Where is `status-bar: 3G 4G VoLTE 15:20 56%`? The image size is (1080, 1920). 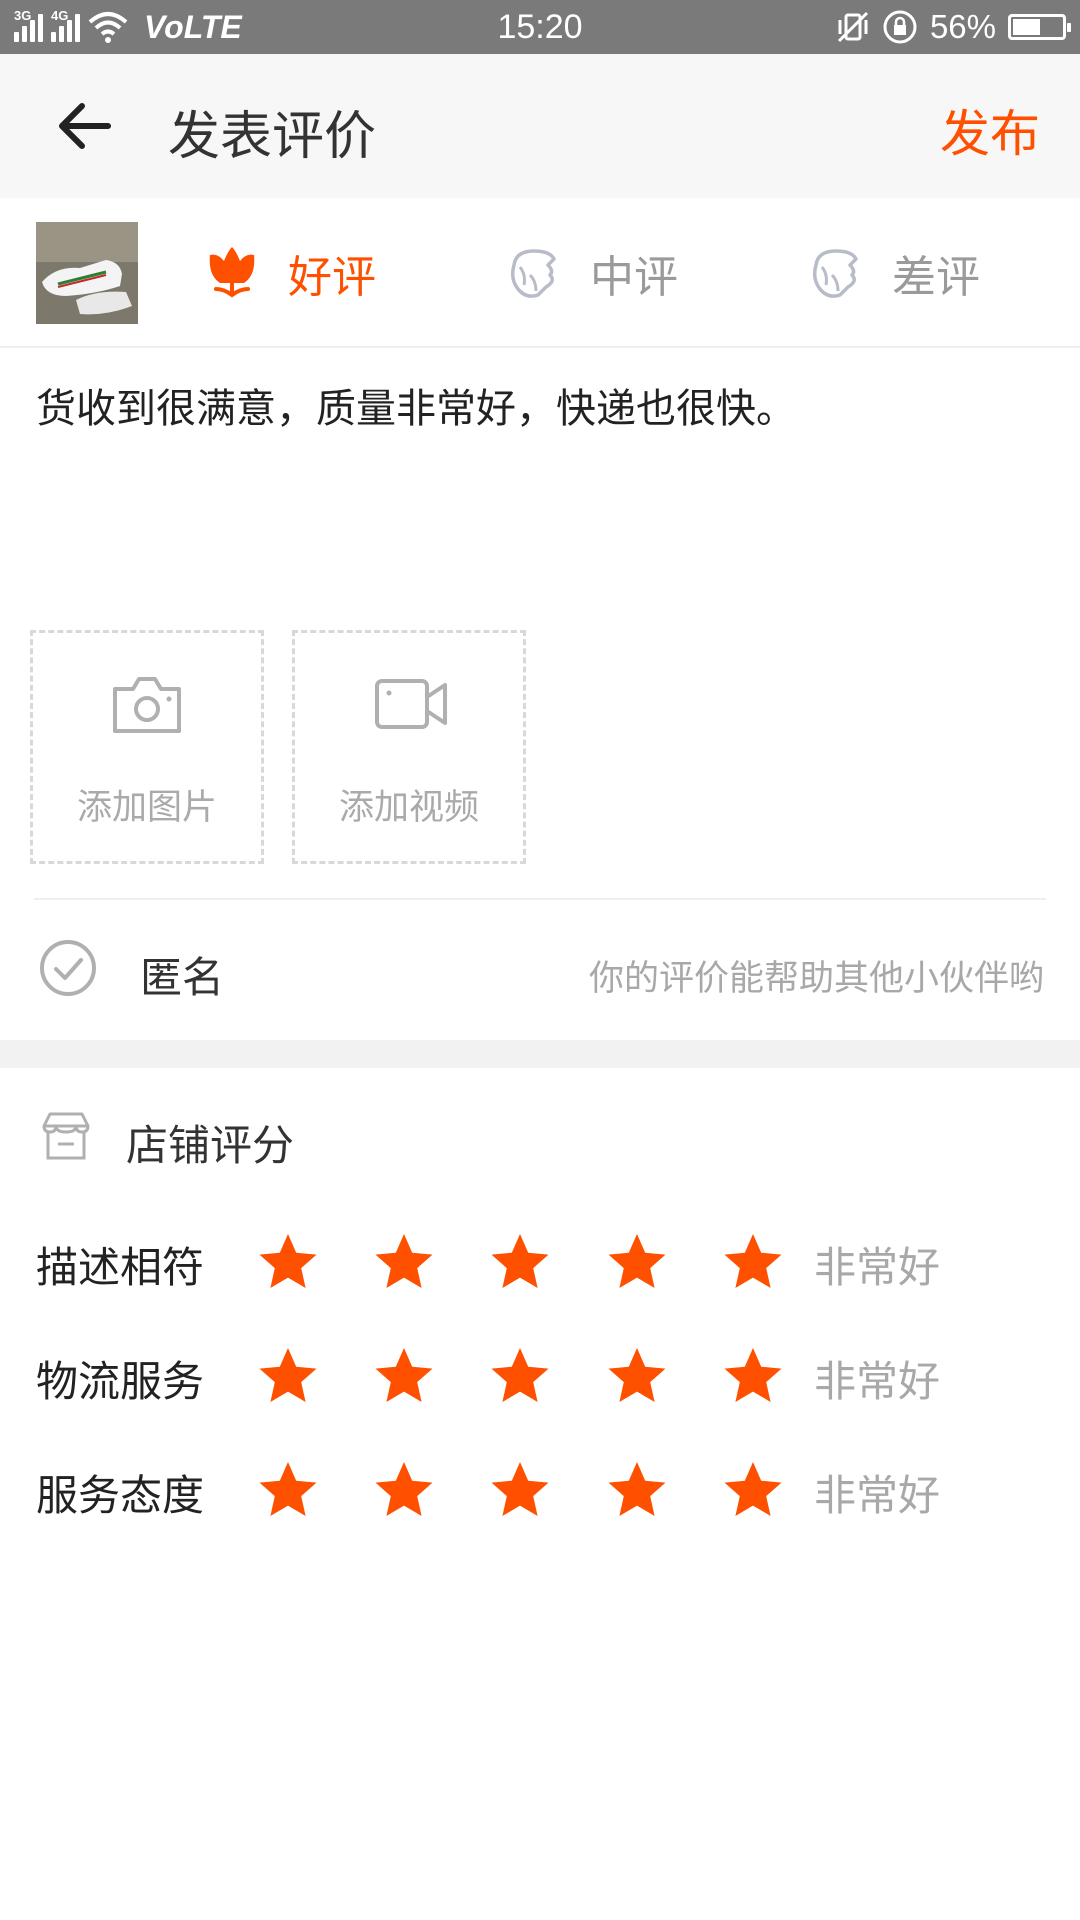
status-bar: 3G 4G VoLTE 15:20 56% is located at coordinates (540, 27).